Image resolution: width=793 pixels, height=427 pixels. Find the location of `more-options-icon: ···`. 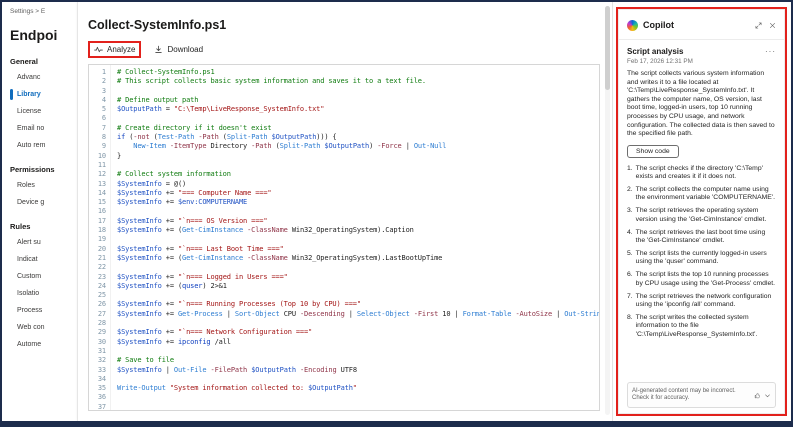

more-options-icon: ··· is located at coordinates (770, 51).